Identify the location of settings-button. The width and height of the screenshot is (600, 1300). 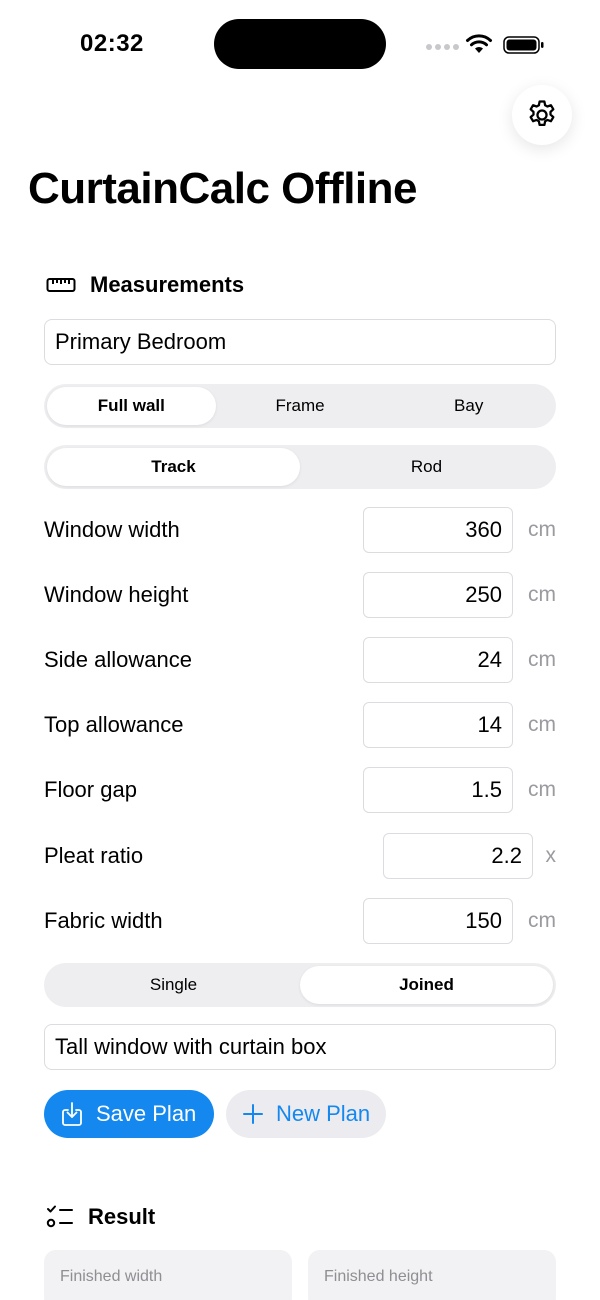
(542, 115).